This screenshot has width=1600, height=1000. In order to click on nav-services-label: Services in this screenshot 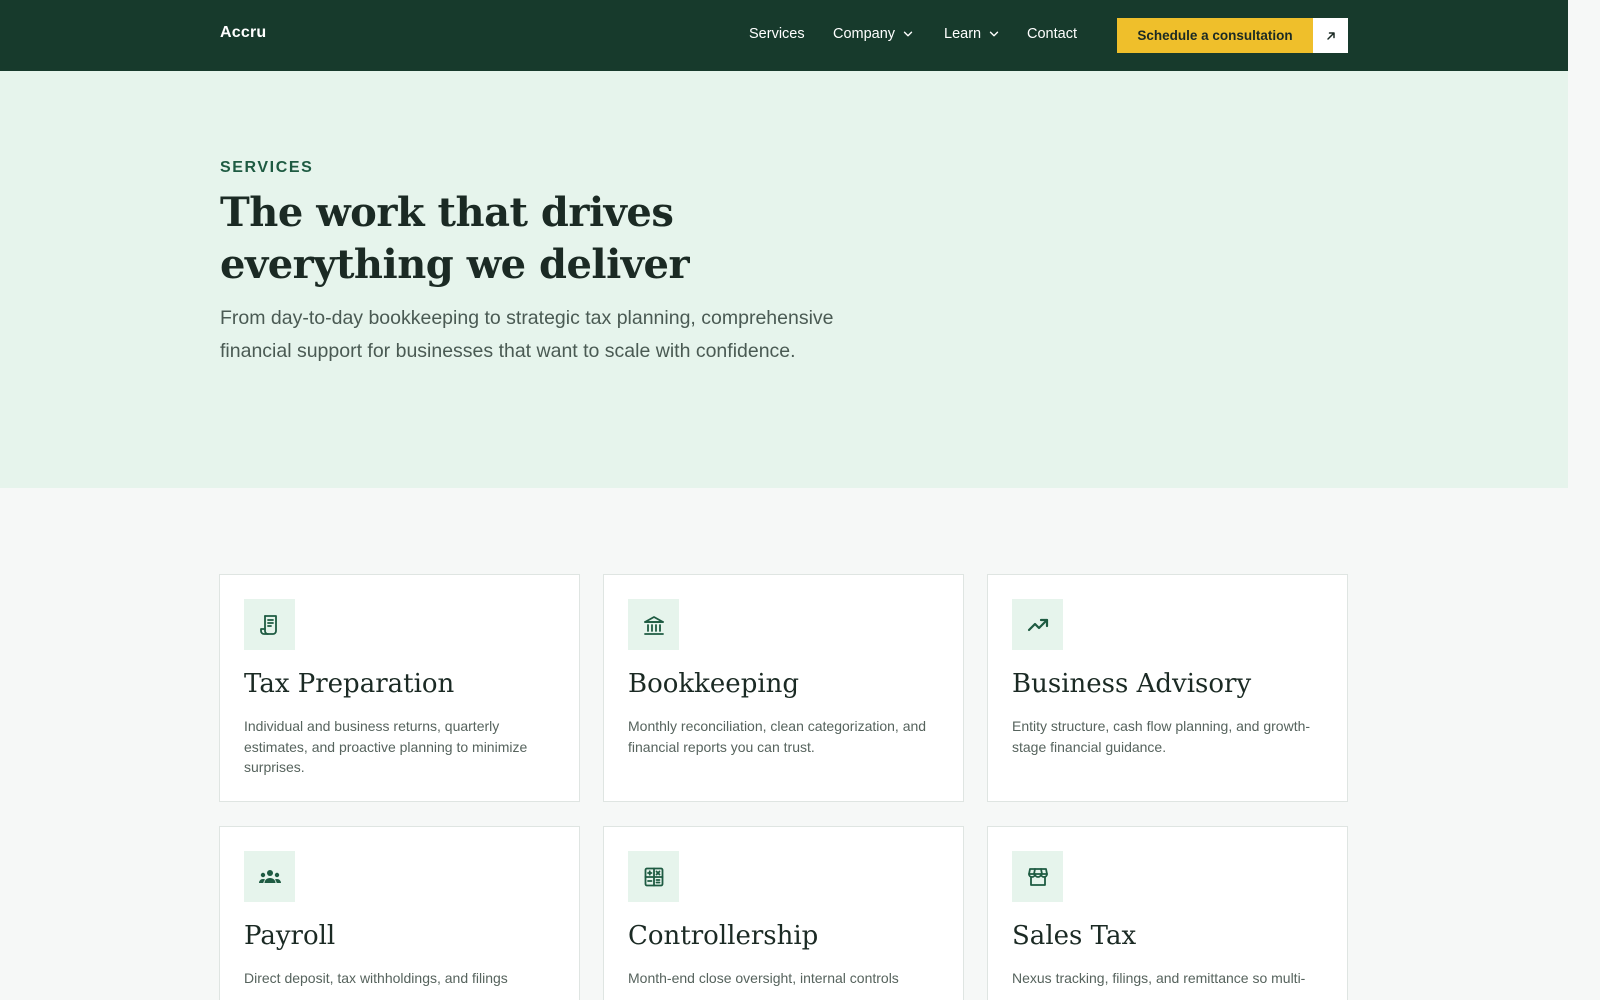, I will do `click(777, 34)`.